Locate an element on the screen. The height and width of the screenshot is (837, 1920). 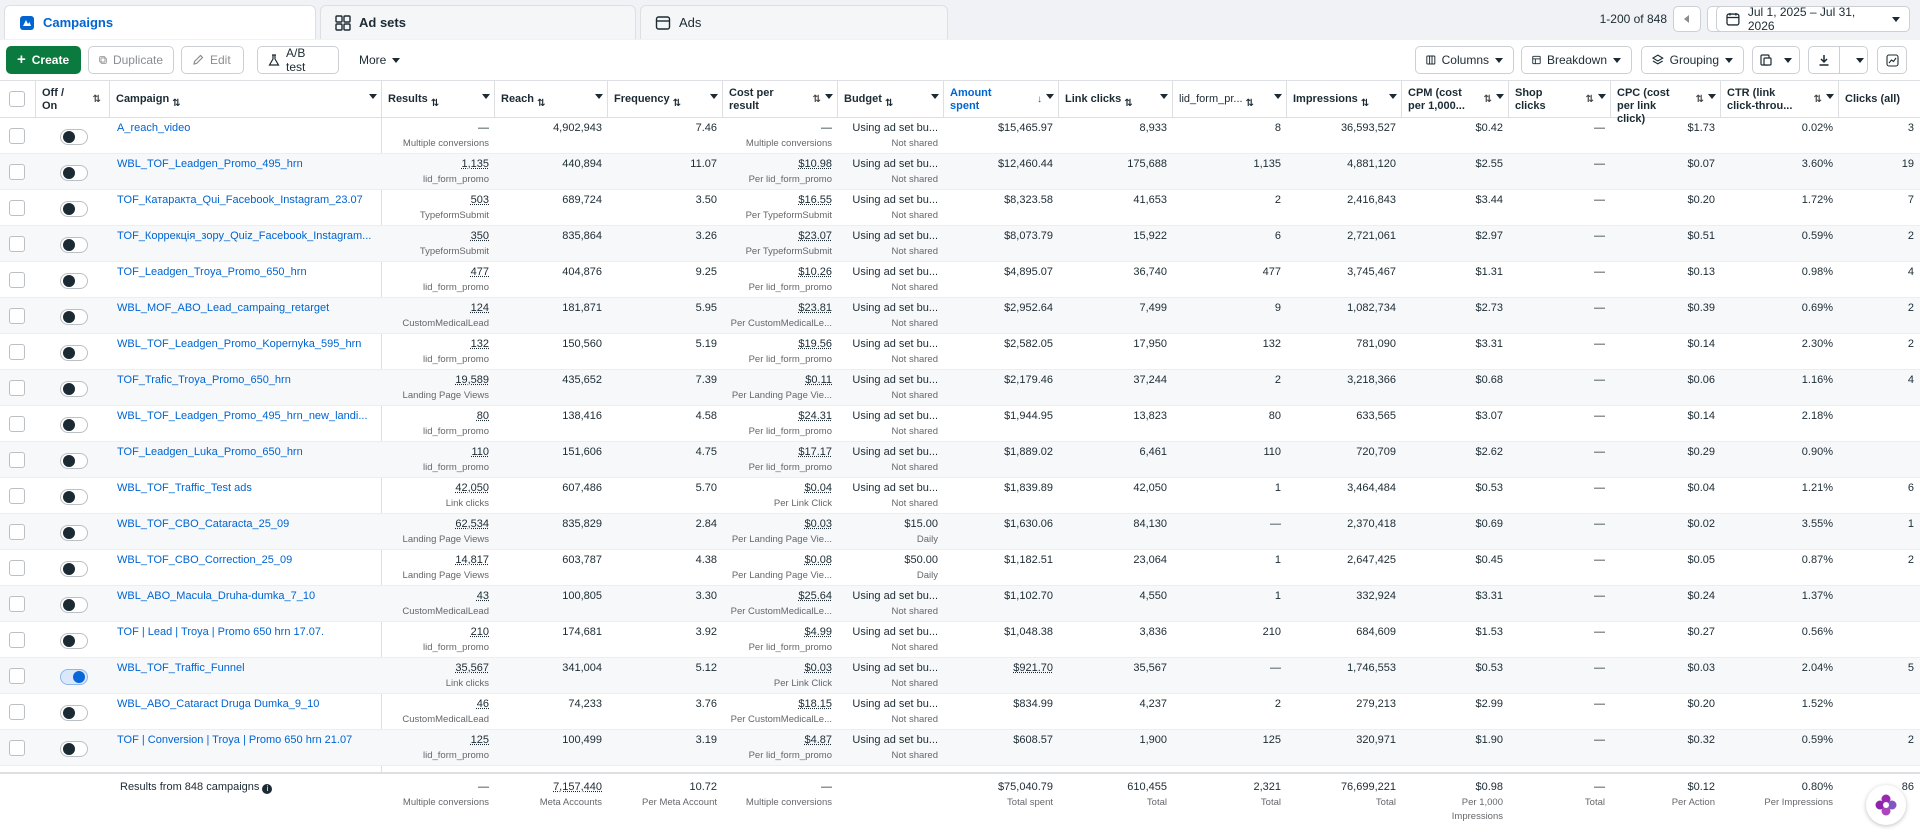
col-header-amount-spent: Amount spent ↓ is located at coordinates (1001, 99).